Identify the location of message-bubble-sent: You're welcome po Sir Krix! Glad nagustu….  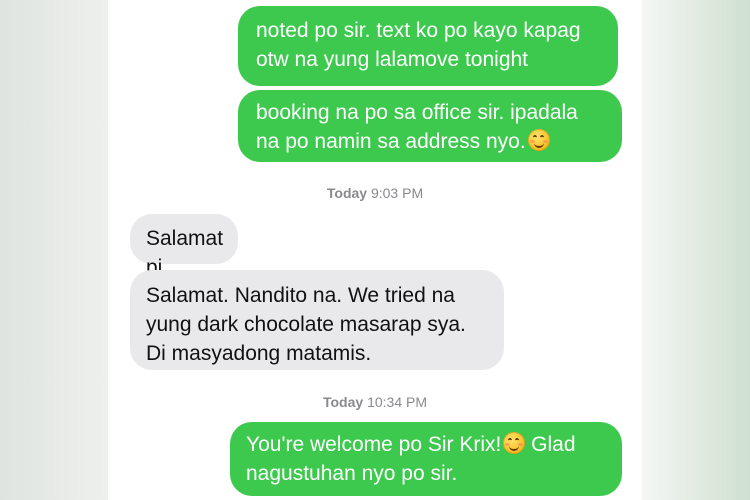
(426, 459).